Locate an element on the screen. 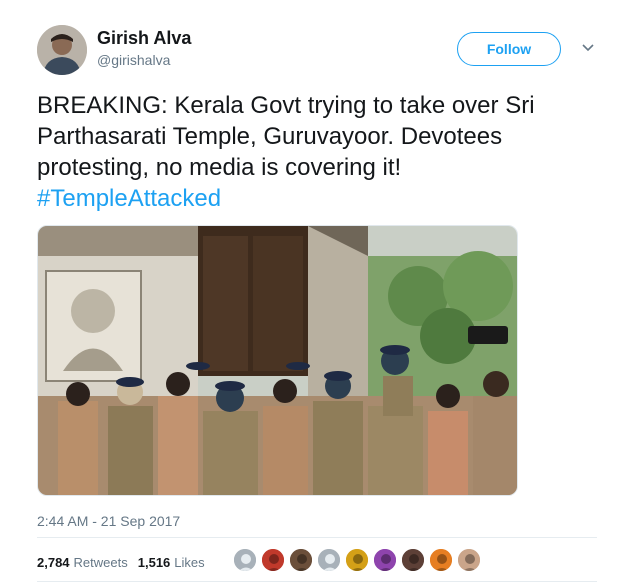  retweets-stat: 2,784 Retweets is located at coordinates (82, 562).